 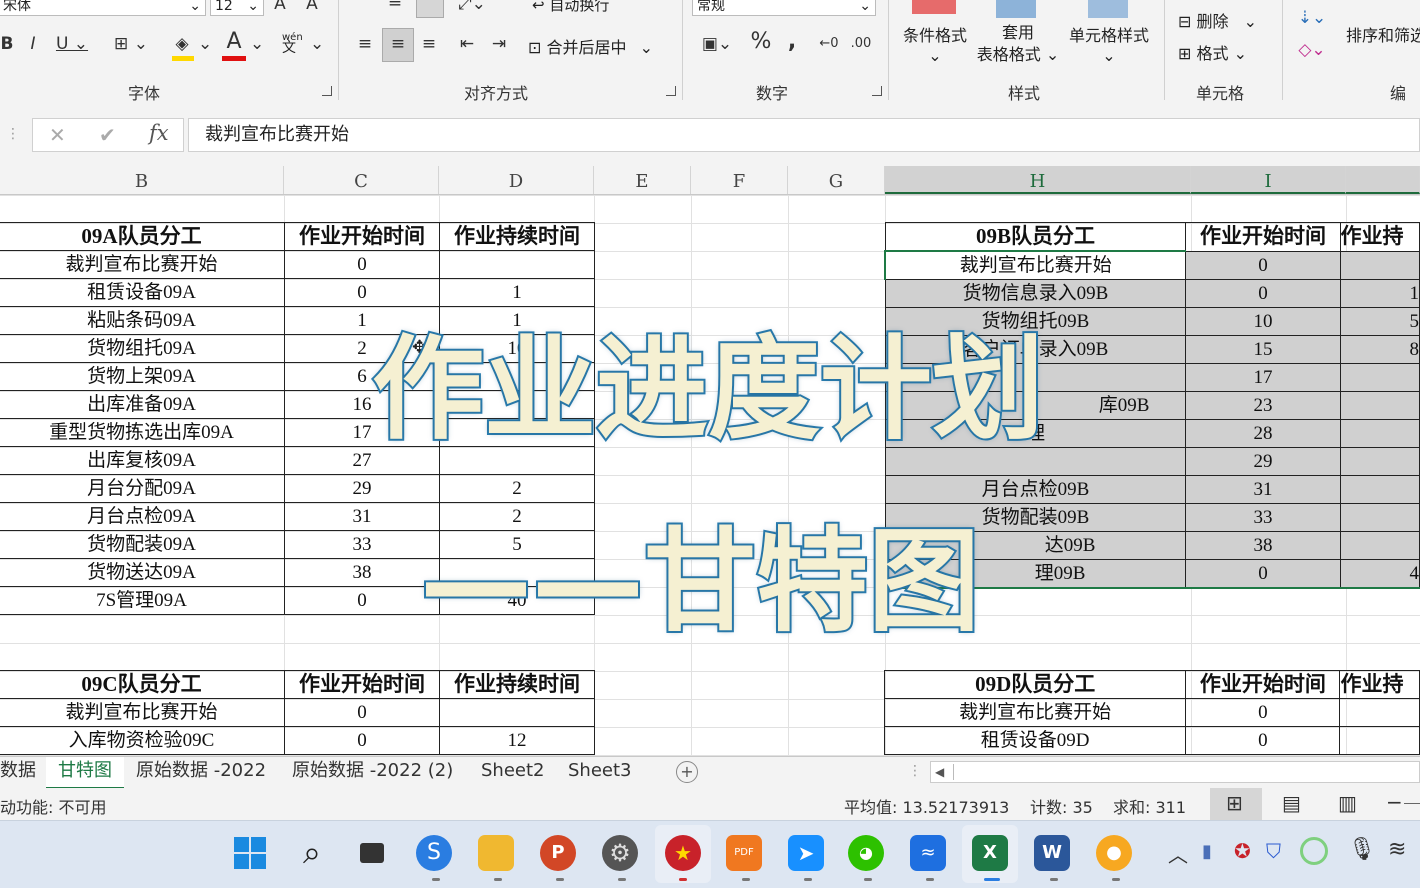 What do you see at coordinates (142, 236) in the screenshot?
I see `header-cell: 09A队员分工` at bounding box center [142, 236].